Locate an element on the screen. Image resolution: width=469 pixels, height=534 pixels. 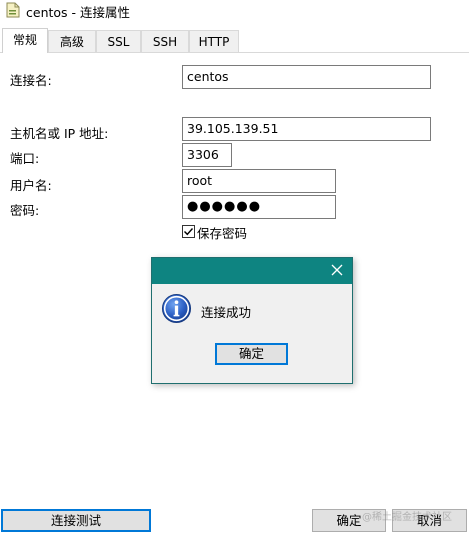
tab-general: 常规 is located at coordinates (25, 40).